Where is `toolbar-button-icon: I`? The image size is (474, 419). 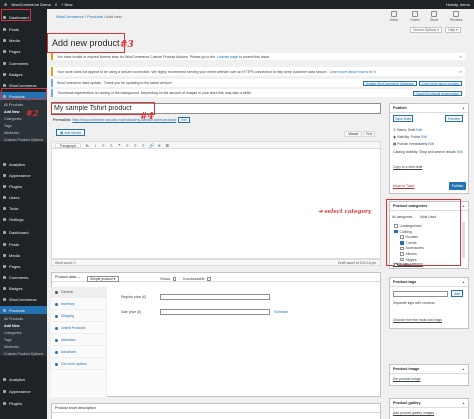 toolbar-button-icon: I is located at coordinates (95, 145).